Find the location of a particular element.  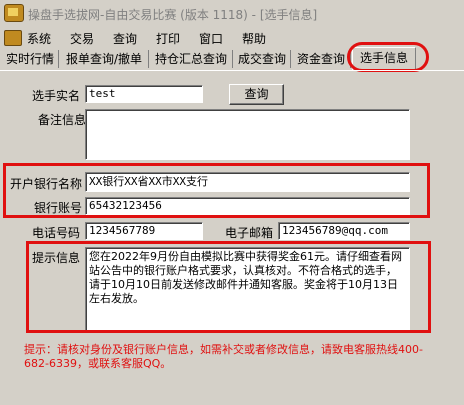

window-title: 操盘手选拔网-自由交易比赛 (版本 1118) - [选手信息] is located at coordinates (173, 15).